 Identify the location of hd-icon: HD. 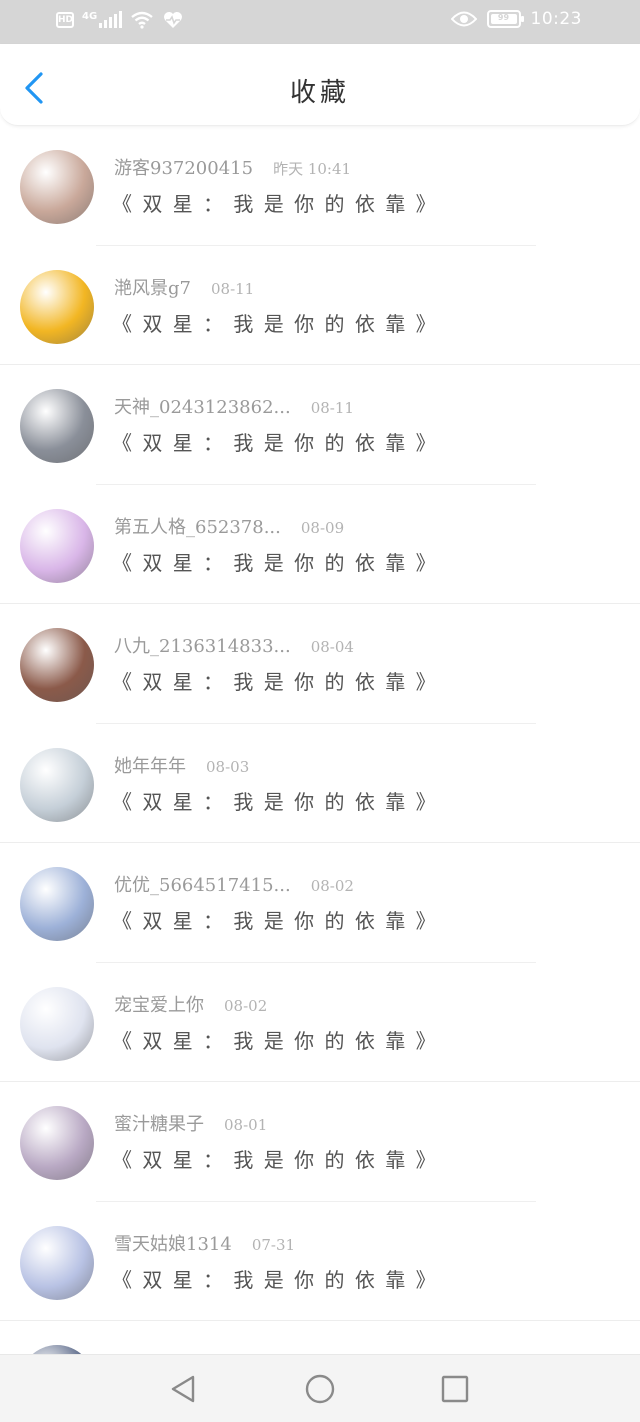
(65, 20).